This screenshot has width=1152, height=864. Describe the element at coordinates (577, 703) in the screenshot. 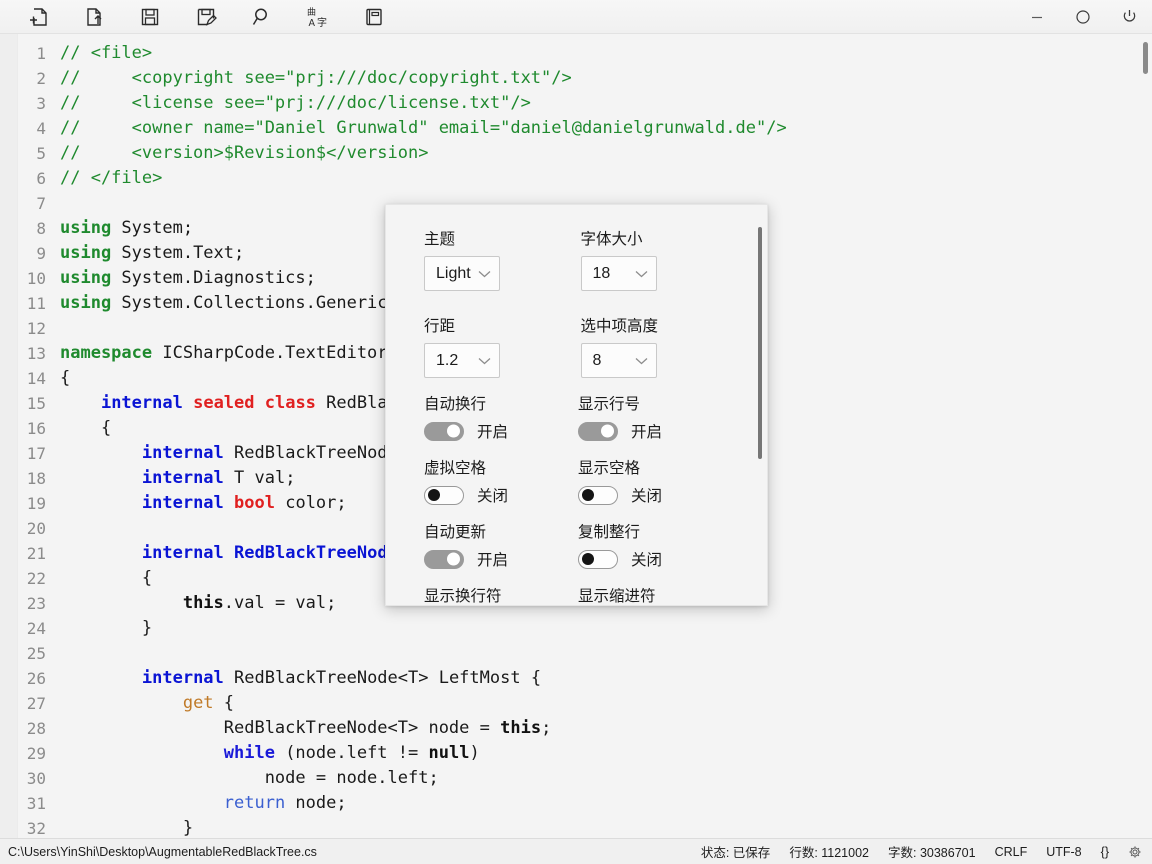

I see `code-line: 27 get {` at that location.